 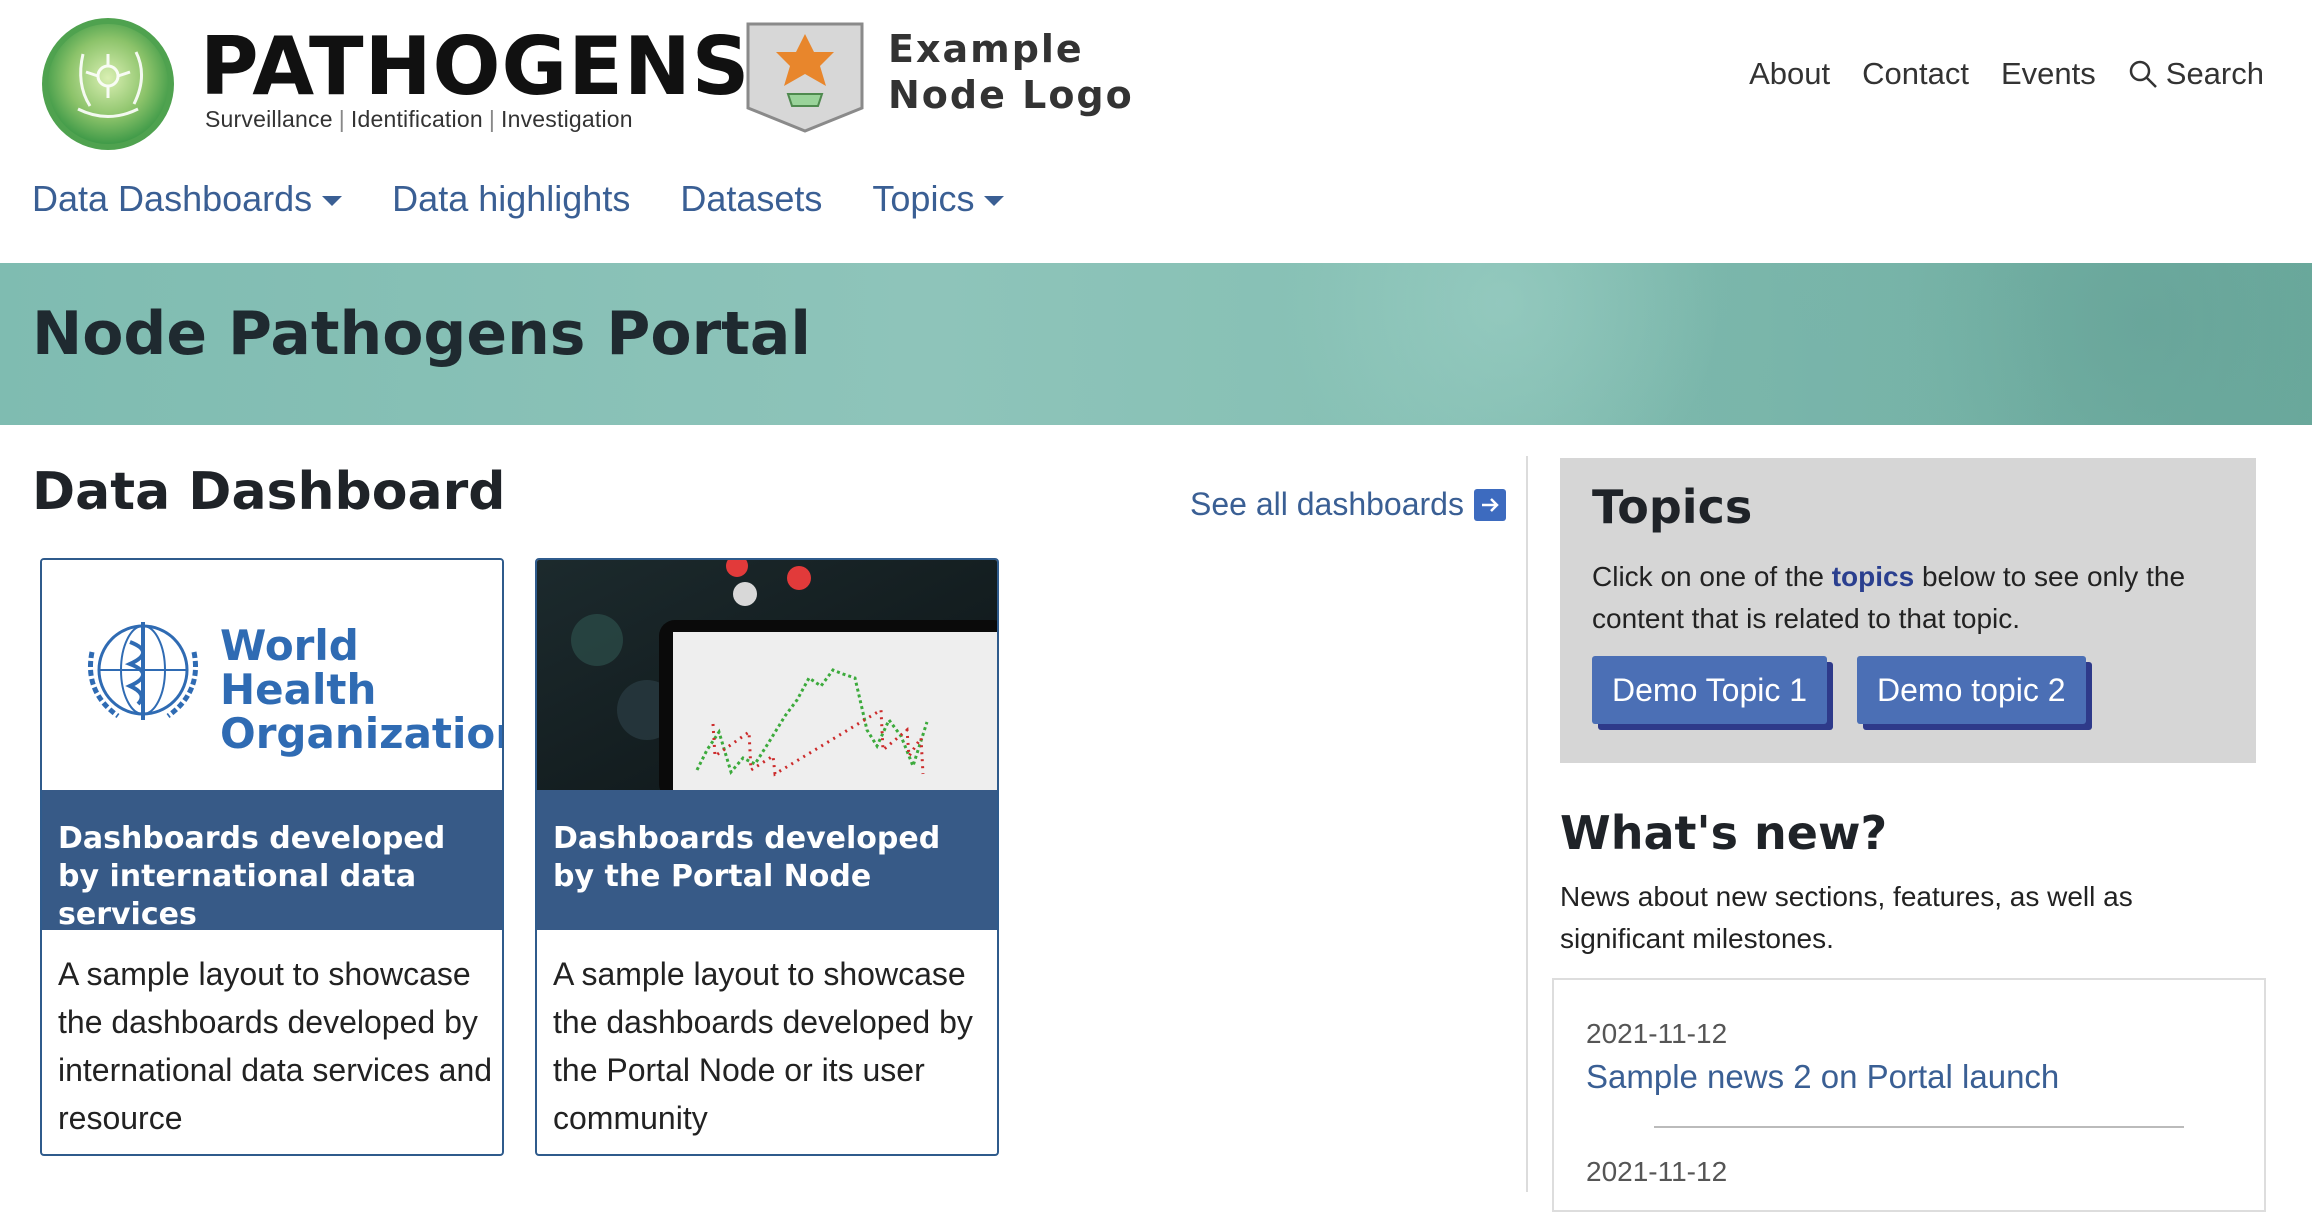 I want to click on top-nav: About Contact Events Search, so click(x=2006, y=74).